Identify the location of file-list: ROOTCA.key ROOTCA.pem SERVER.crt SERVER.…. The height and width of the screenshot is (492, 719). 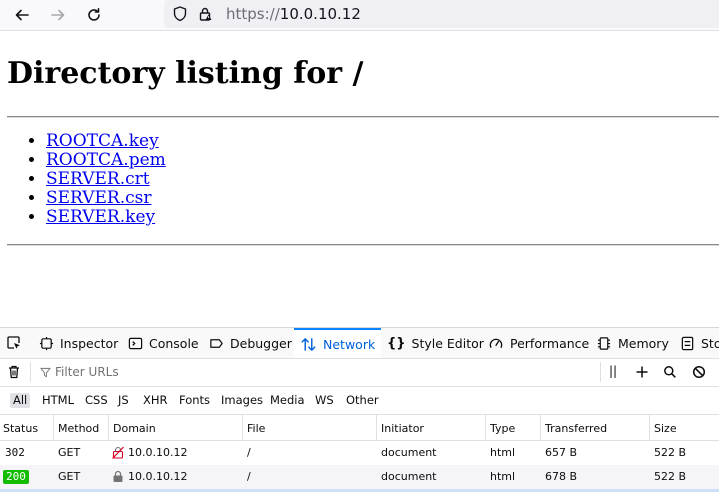
(83, 179).